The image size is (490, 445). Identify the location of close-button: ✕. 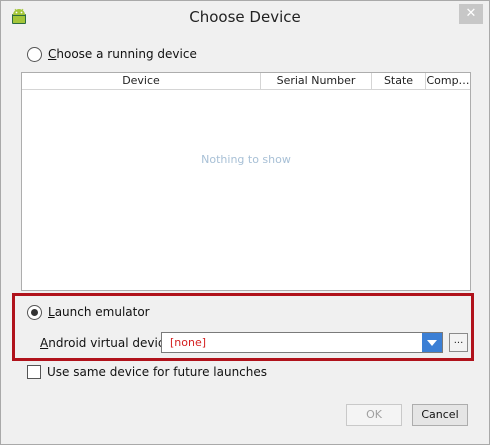
(471, 14).